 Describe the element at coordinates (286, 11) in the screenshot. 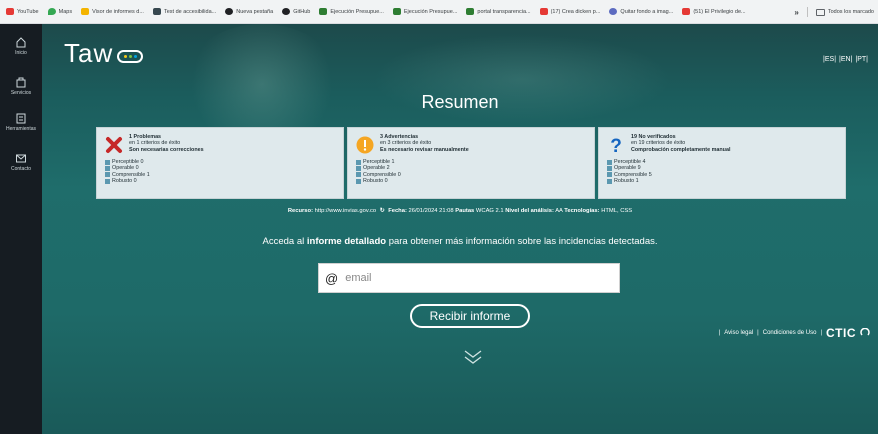

I see `github-icon` at that location.